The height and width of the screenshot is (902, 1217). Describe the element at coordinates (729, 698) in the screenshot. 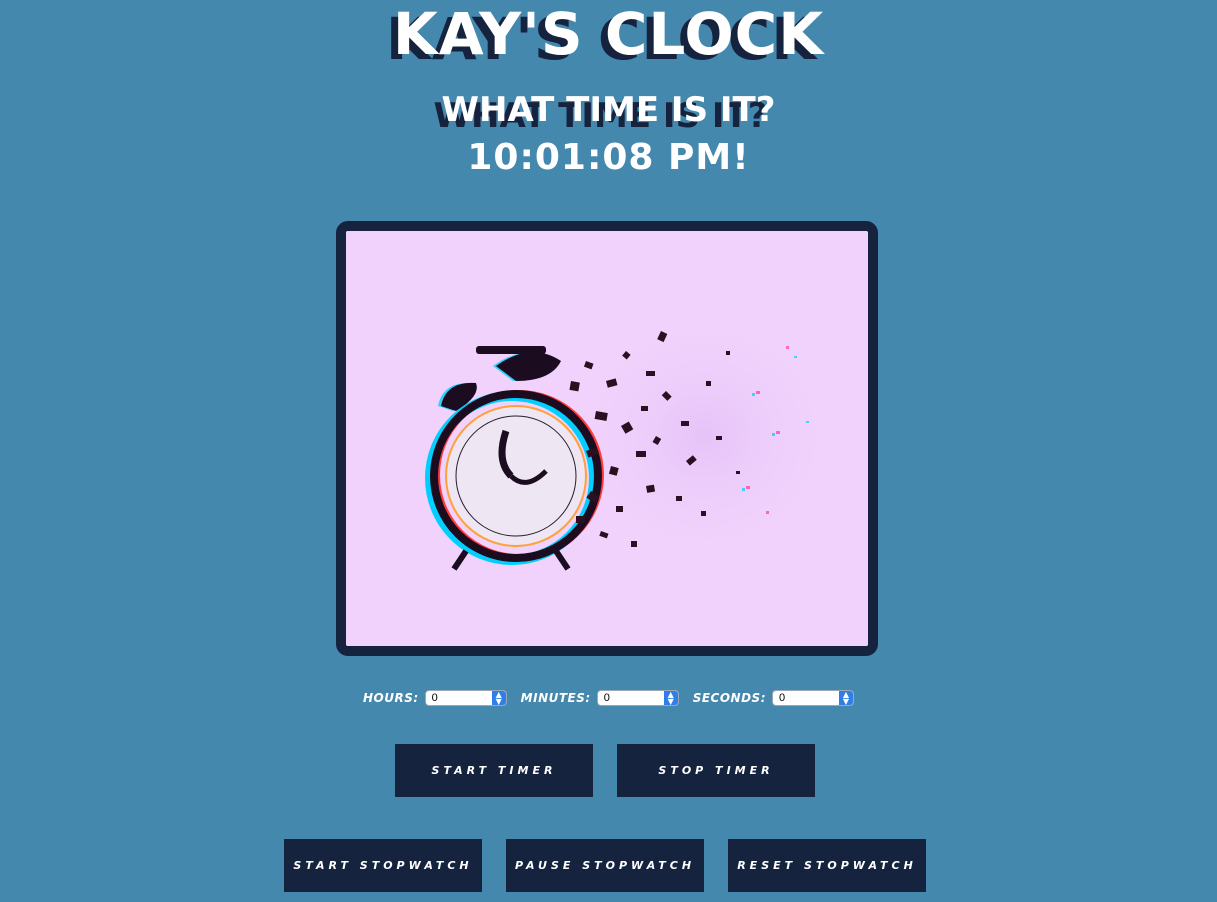

I see `seconds-label: SECONDS:` at that location.